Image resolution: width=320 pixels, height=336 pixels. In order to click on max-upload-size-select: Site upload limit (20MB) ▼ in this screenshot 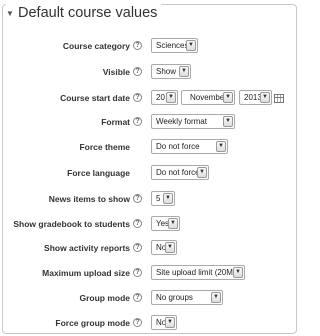, I will do `click(198, 272)`.